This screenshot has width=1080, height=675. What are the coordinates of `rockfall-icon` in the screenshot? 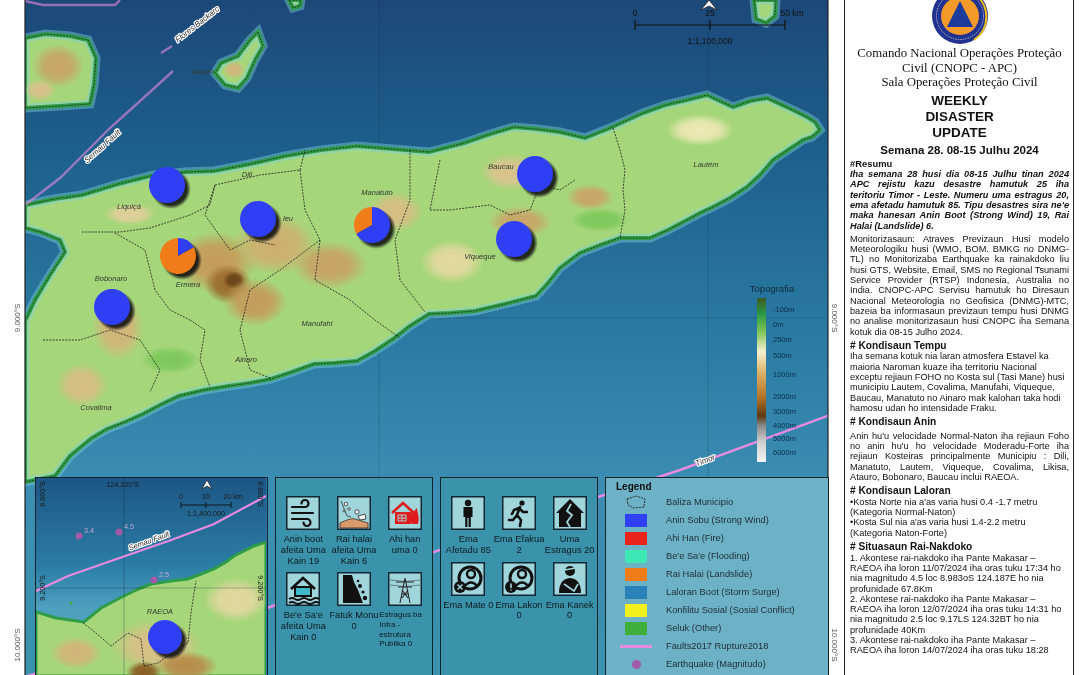 It's located at (354, 589).